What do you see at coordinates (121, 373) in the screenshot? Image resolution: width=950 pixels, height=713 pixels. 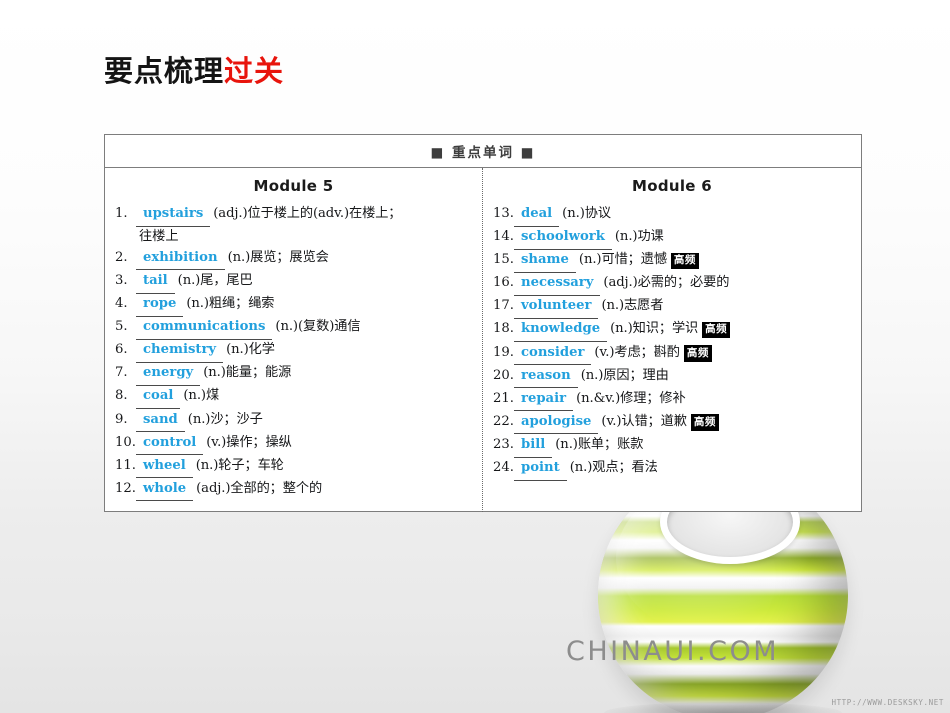 I see `entry-number: 7.` at bounding box center [121, 373].